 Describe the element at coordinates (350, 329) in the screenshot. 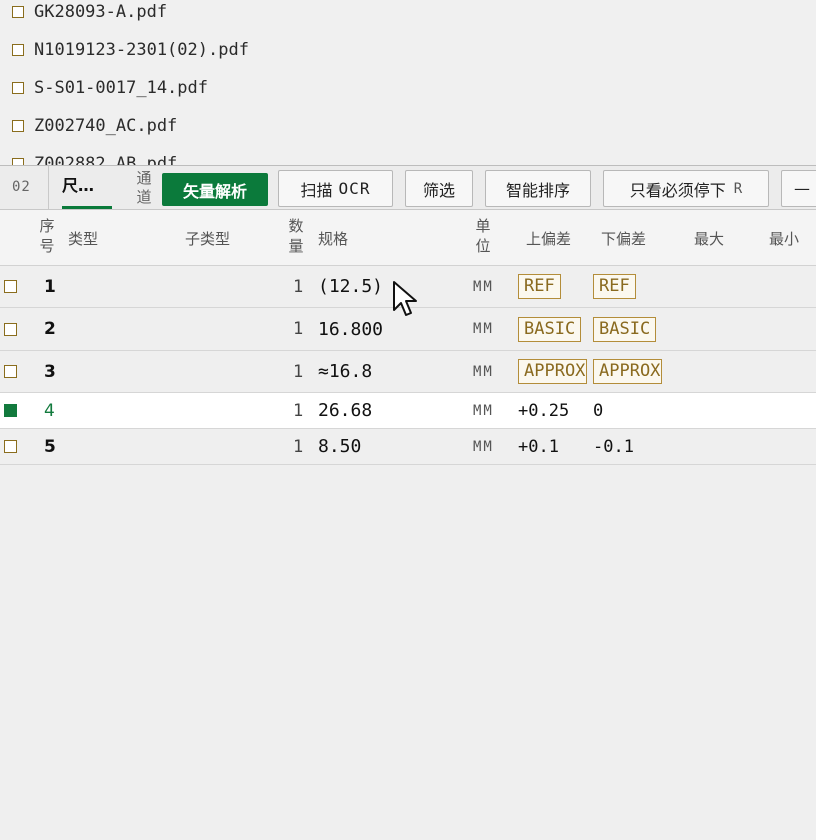

I see `cell-spec: 16.800` at that location.